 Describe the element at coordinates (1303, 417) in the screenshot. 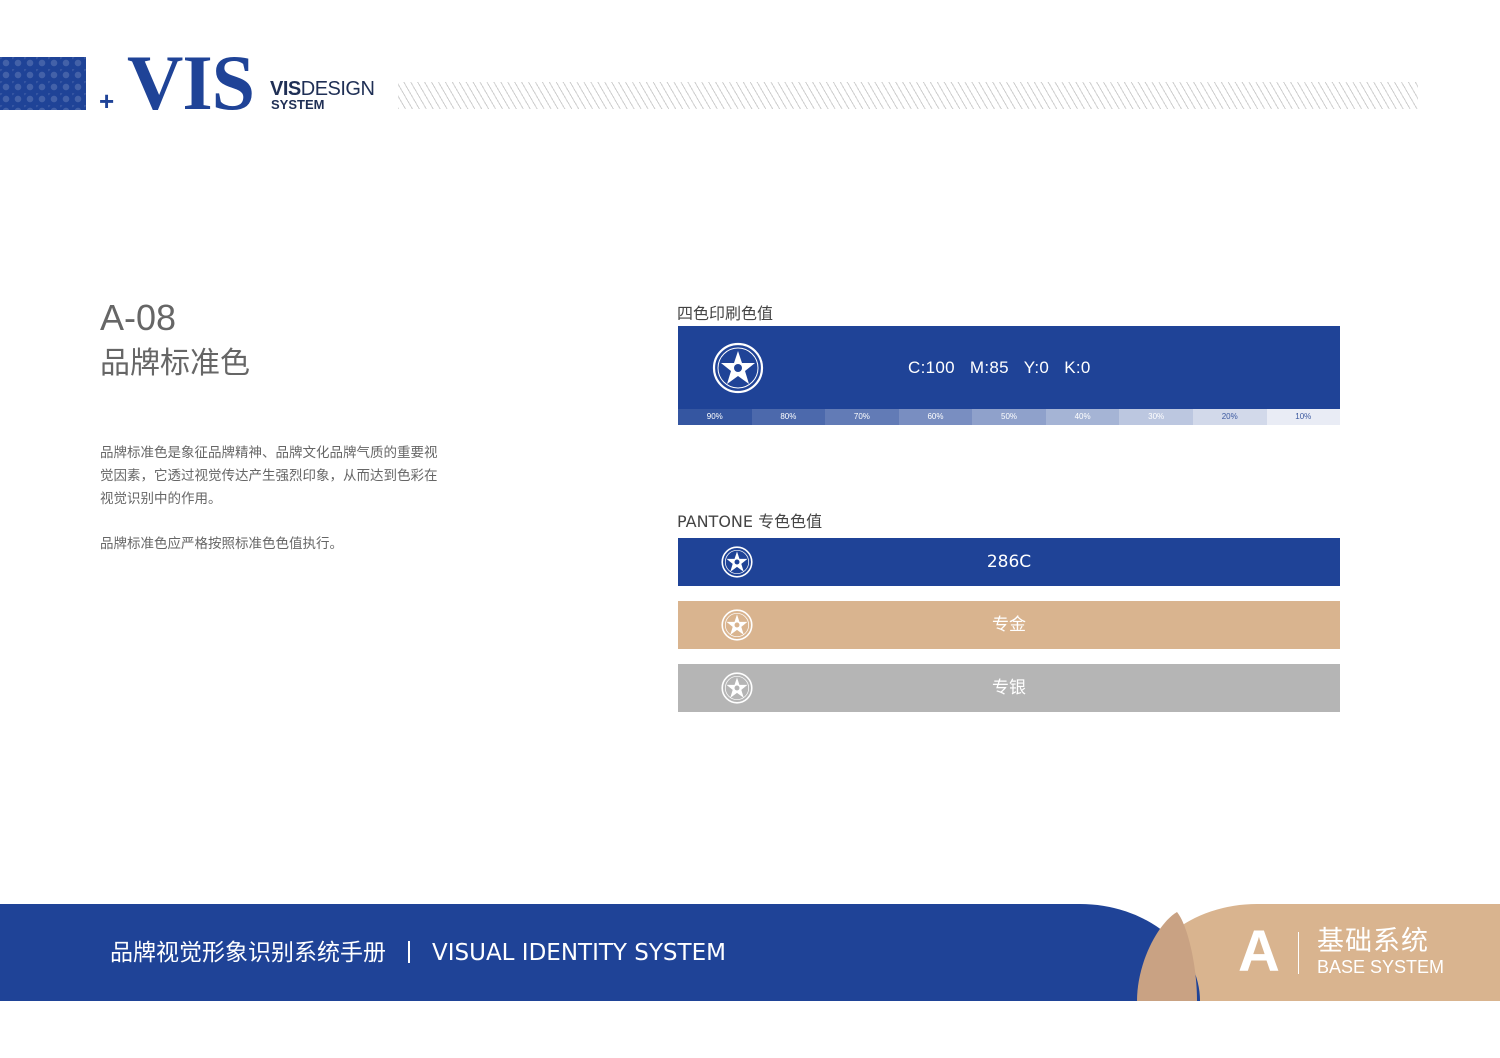

I see `tint-swatch: 10%` at that location.